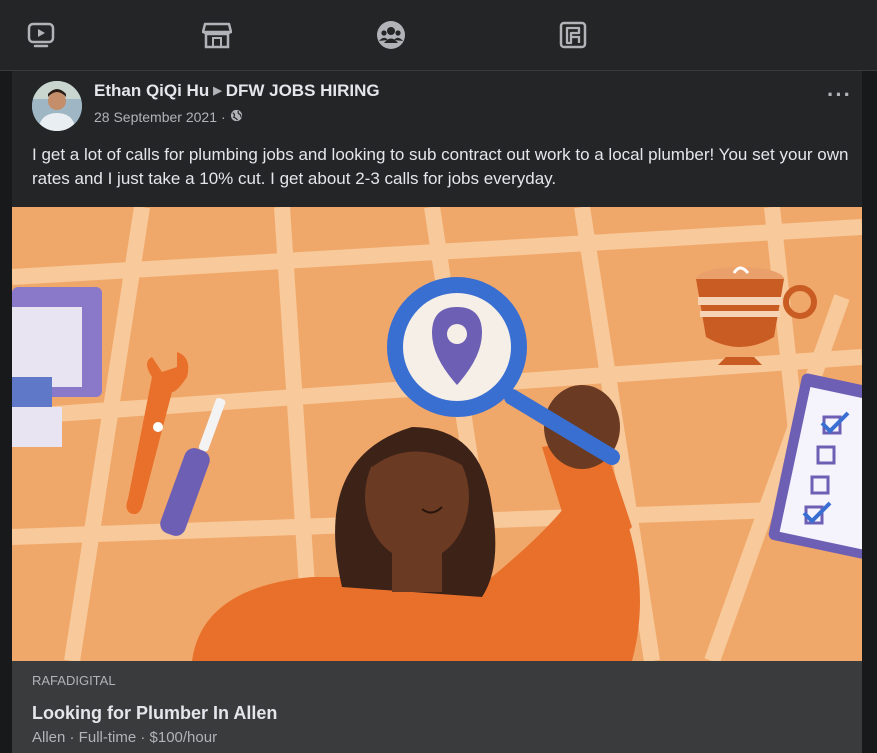  What do you see at coordinates (573, 35) in the screenshot?
I see `gaming-icon` at bounding box center [573, 35].